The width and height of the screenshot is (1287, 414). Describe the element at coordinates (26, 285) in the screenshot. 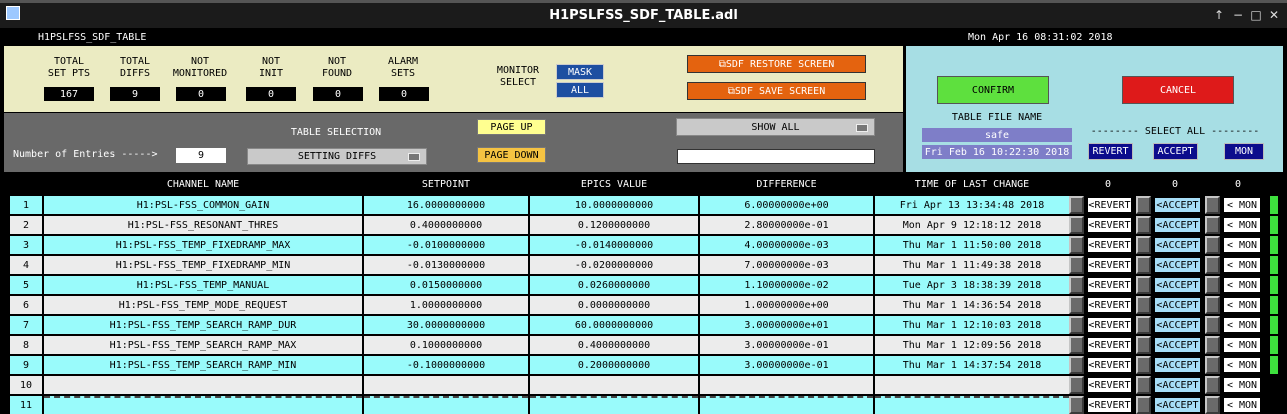

I see `row-index: 5` at that location.